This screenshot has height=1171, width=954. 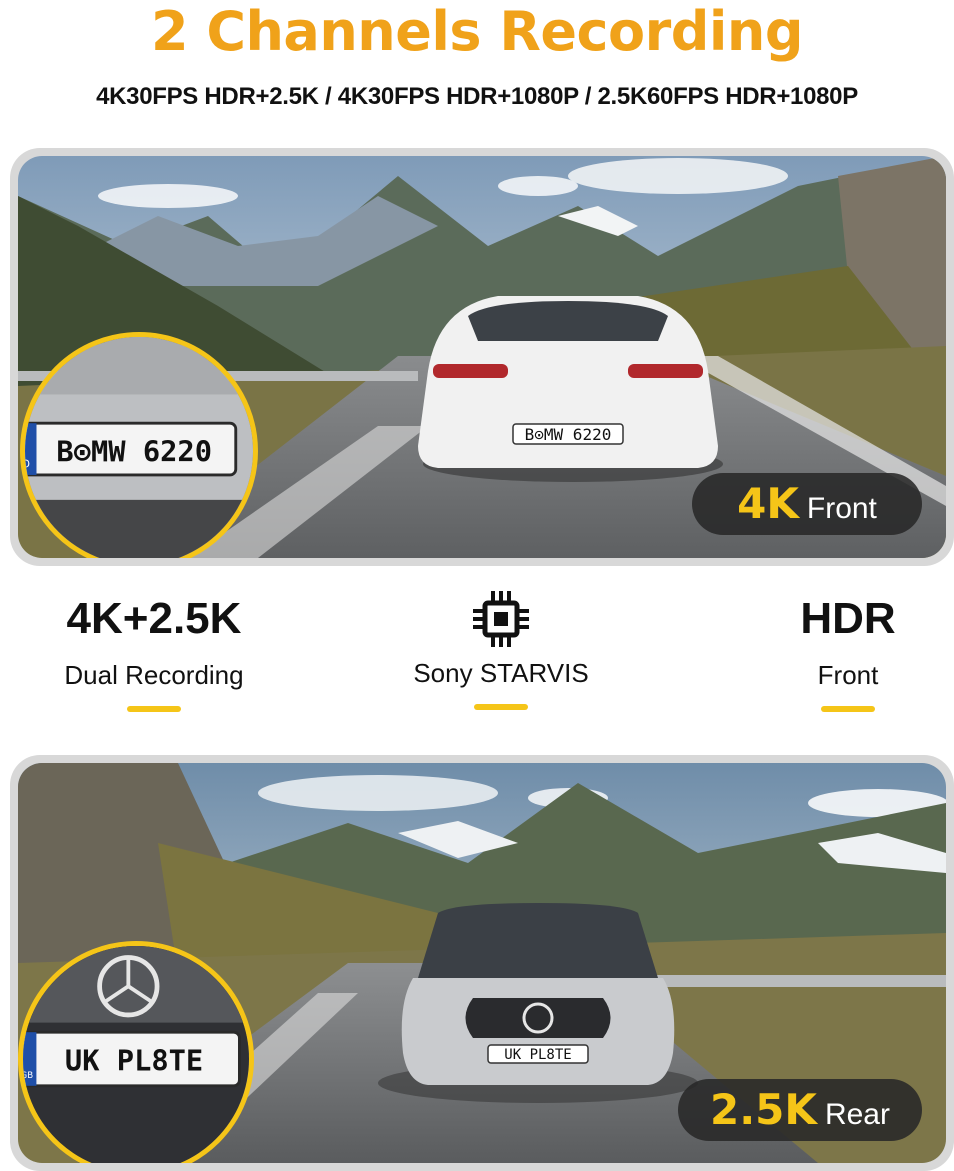 I want to click on feature-headline: 4K+2.5K, so click(x=154, y=618).